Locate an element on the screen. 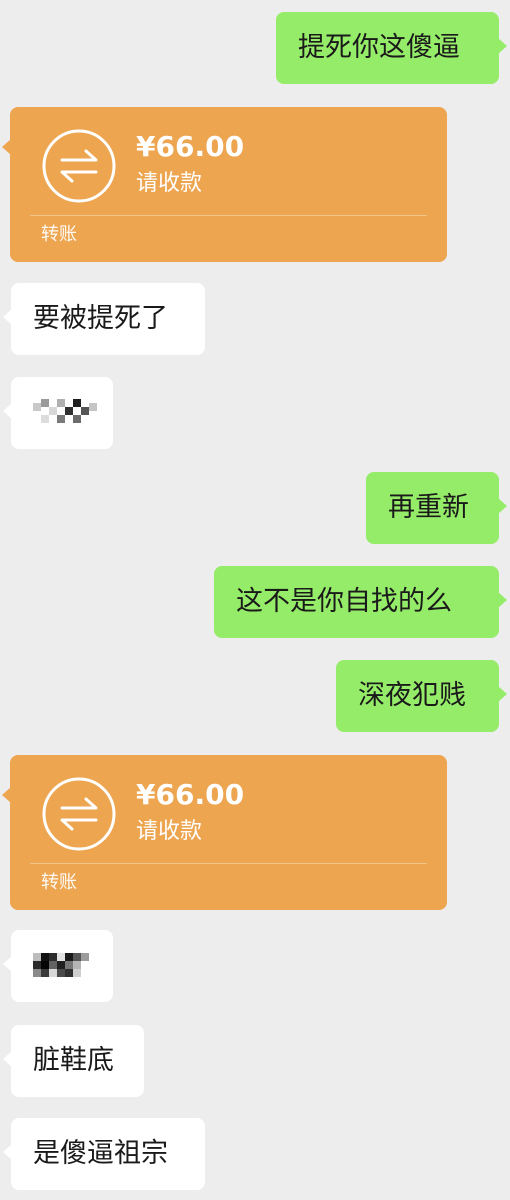 The width and height of the screenshot is (510, 1200). message-received: 要被提死了 is located at coordinates (108, 319).